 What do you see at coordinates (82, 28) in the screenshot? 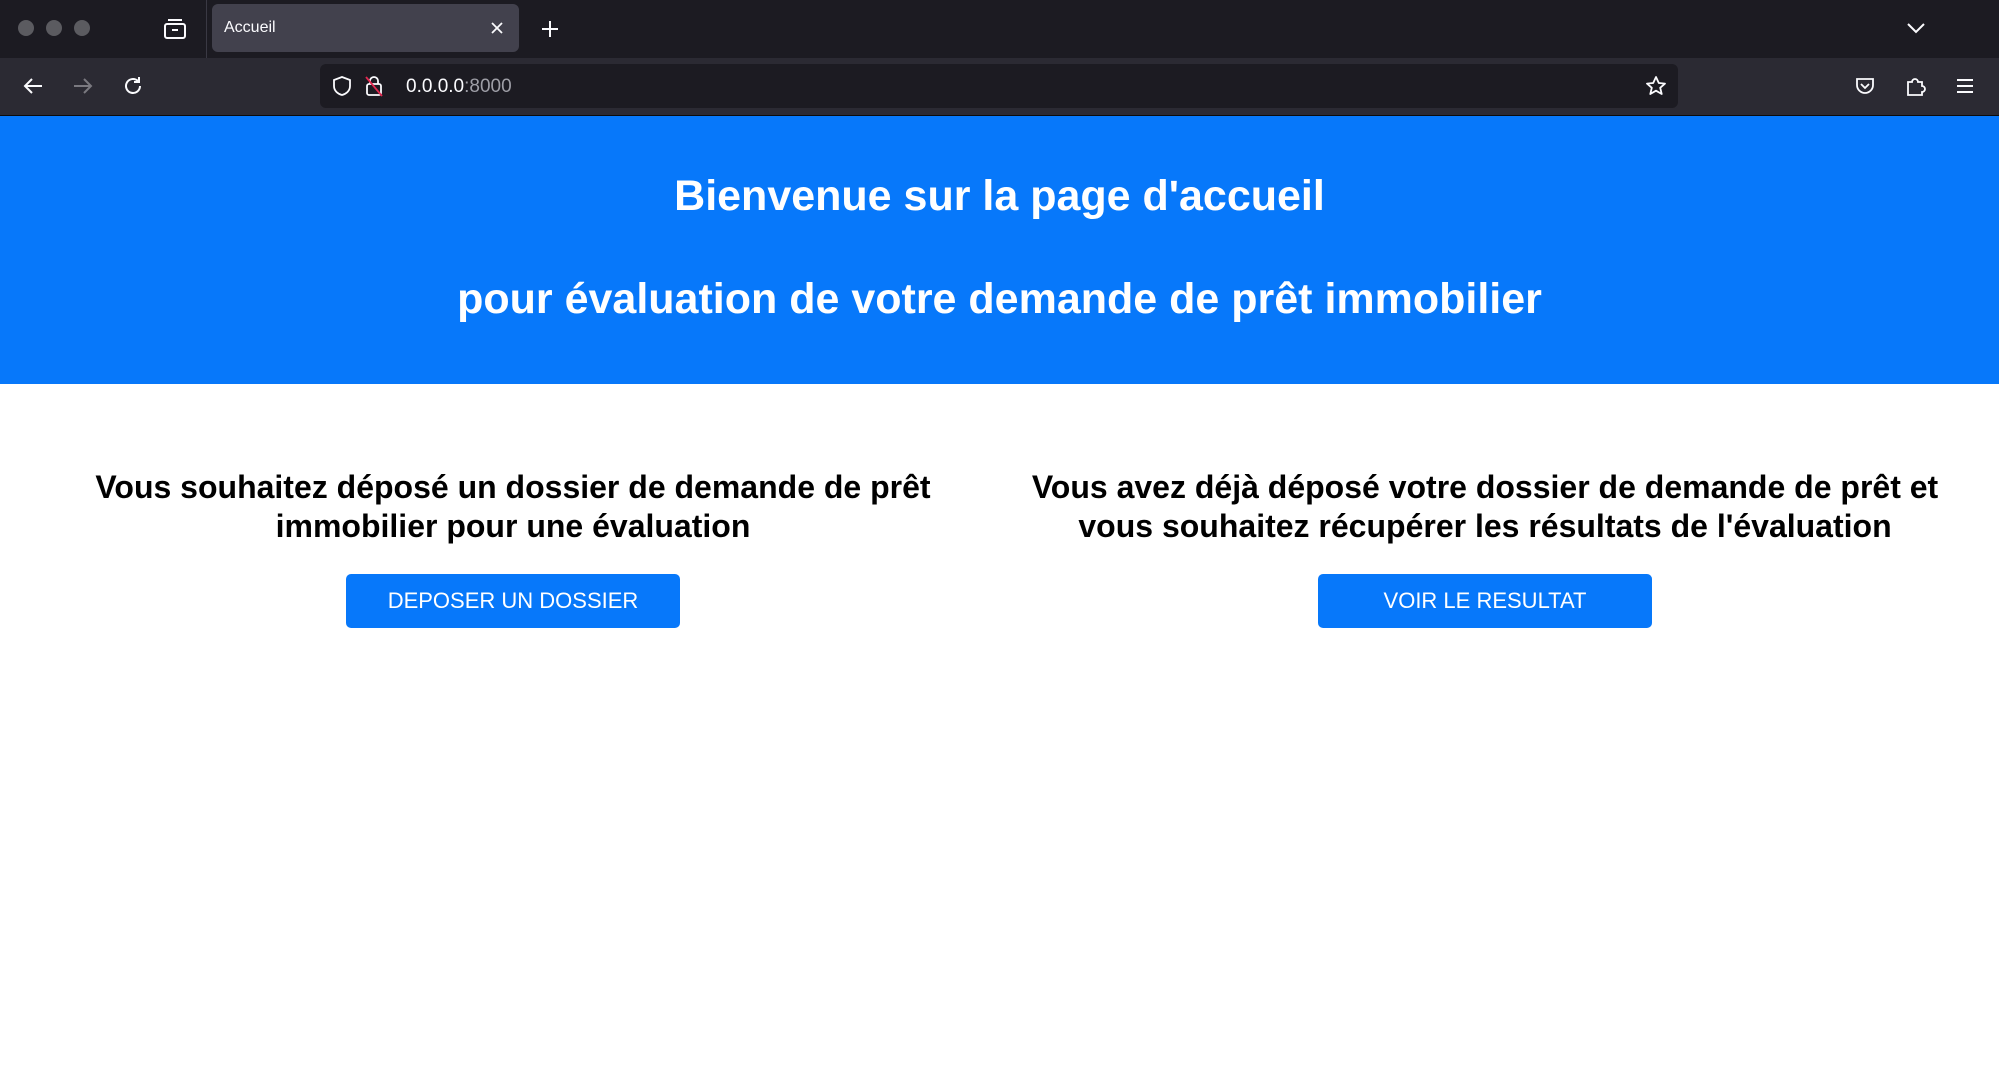
I see `window-zoom-dot` at bounding box center [82, 28].